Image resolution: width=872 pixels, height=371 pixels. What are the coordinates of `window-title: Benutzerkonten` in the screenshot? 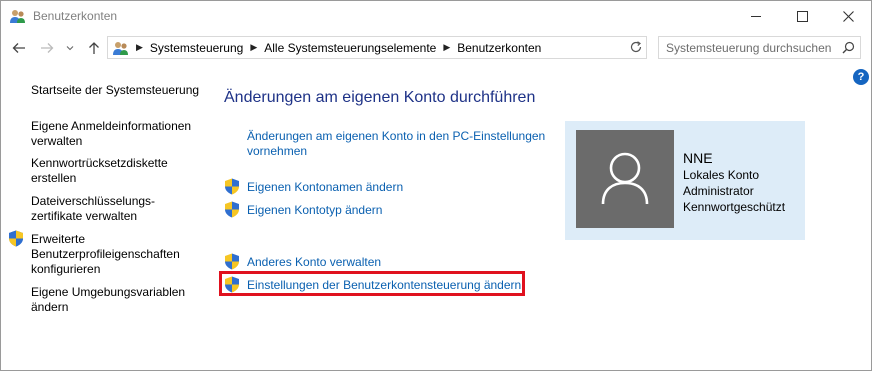 It's located at (75, 16).